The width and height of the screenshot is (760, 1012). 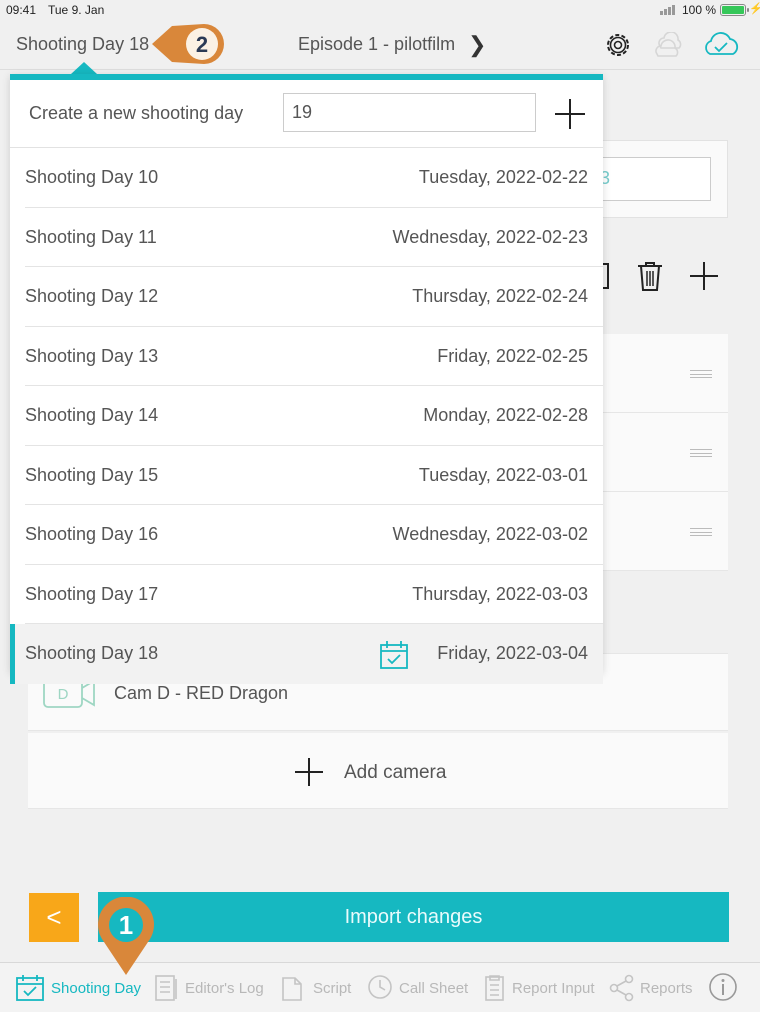 I want to click on background-toolbar, so click(x=658, y=276).